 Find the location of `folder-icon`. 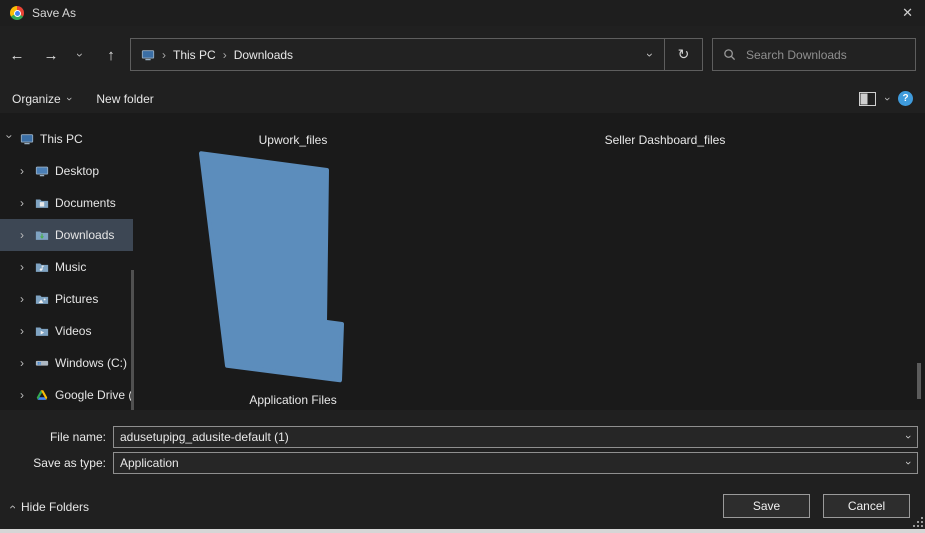

folder-icon is located at coordinates (271, 267).